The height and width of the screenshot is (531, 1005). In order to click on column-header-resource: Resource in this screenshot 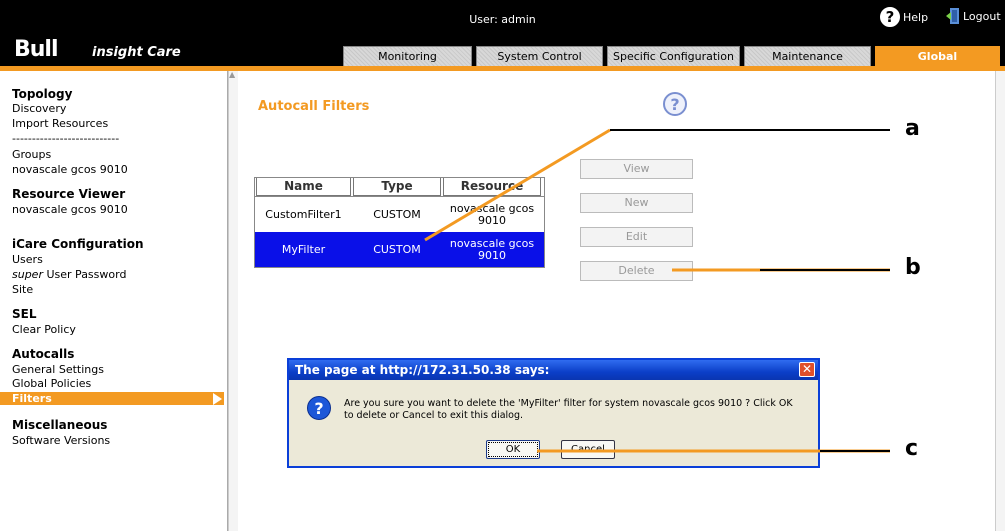, I will do `click(492, 187)`.